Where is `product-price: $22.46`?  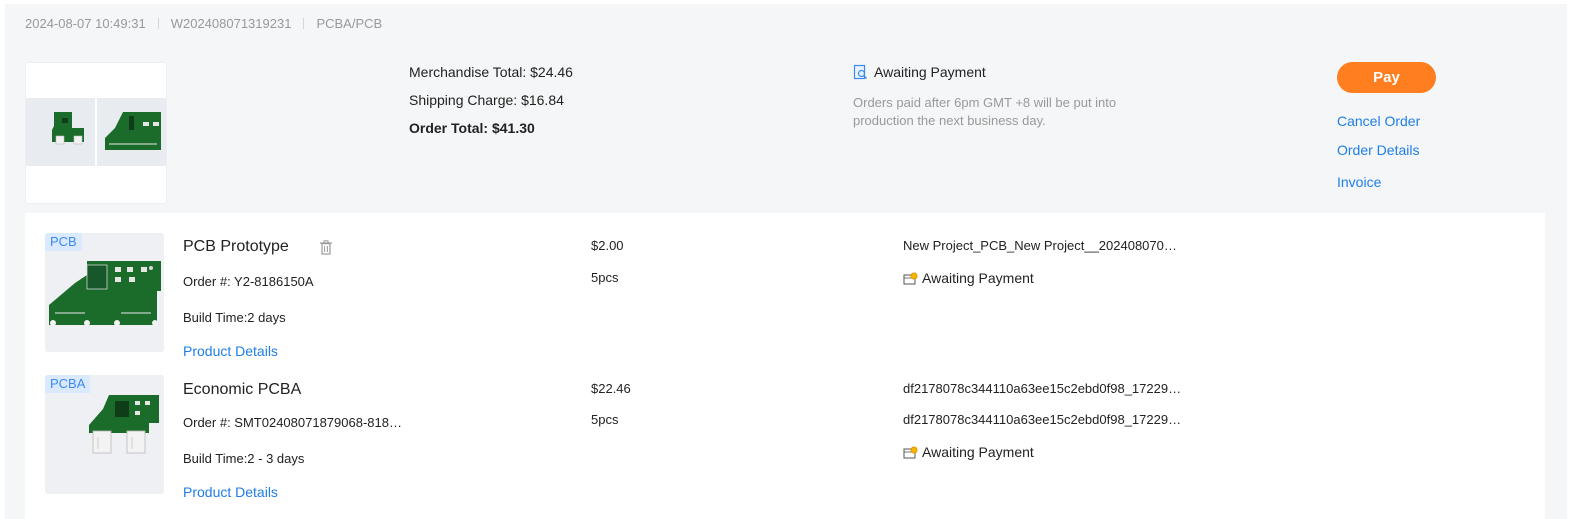
product-price: $22.46 is located at coordinates (611, 388).